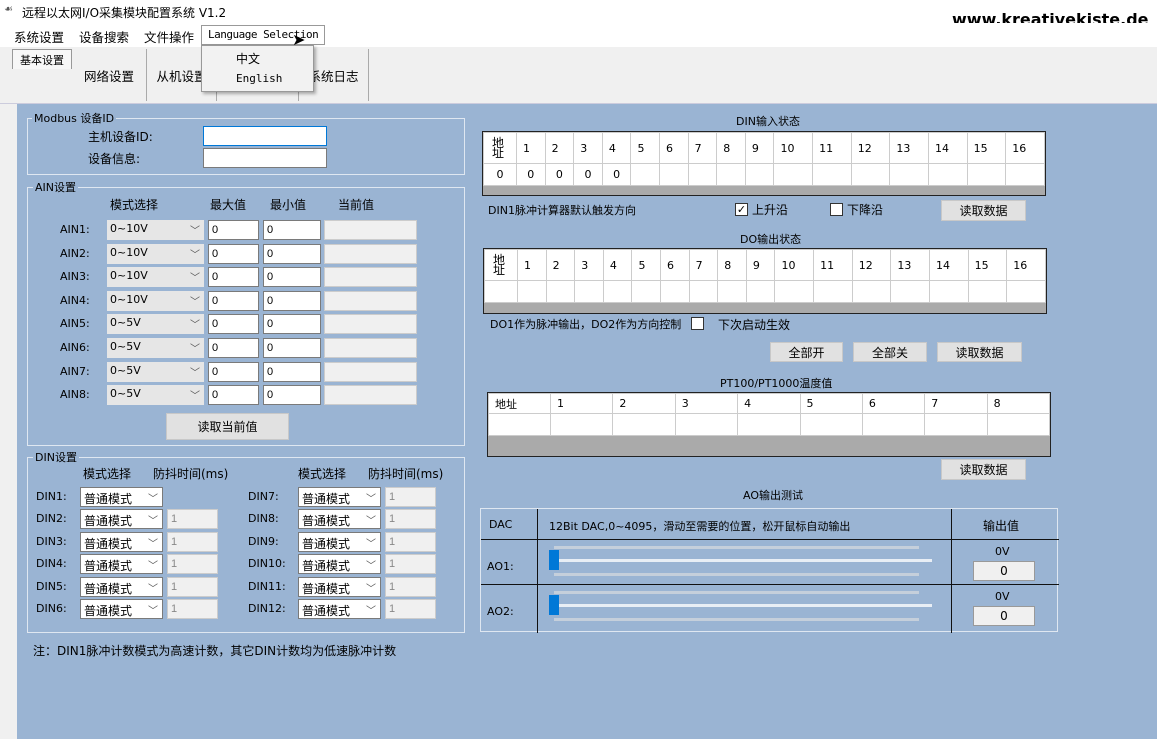  What do you see at coordinates (227, 426) in the screenshot?
I see `read-current-button: 读取当前值` at bounding box center [227, 426].